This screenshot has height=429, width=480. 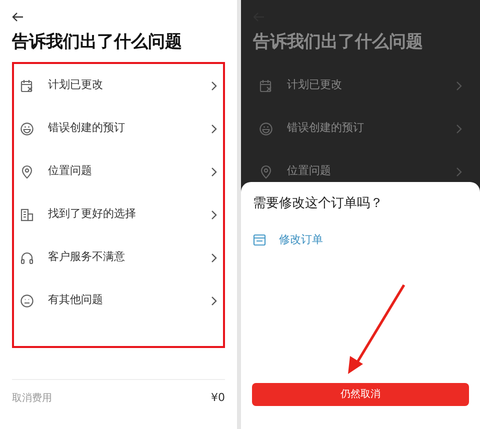 What do you see at coordinates (118, 214) in the screenshot?
I see `reason-item: 找到了更好的选择` at bounding box center [118, 214].